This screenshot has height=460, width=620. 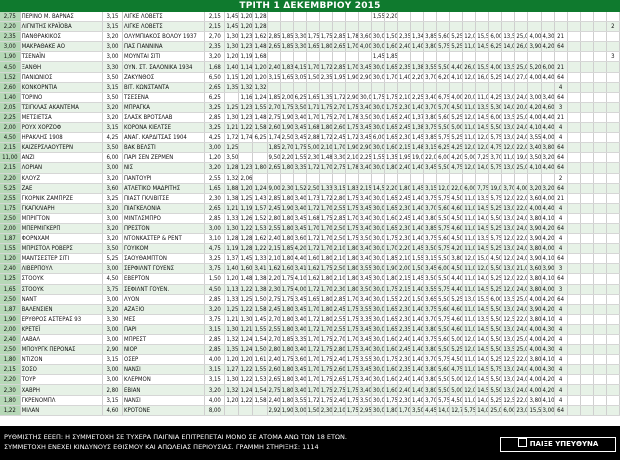 What do you see at coordinates (326, 97) in the screenshot?
I see `odds-cell: 1,35` at bounding box center [326, 97].